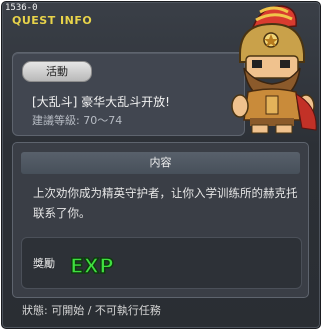  Describe the element at coordinates (101, 102) in the screenshot. I see `quest-name: [大乱斗] 豪华大乱斗开放!` at that location.